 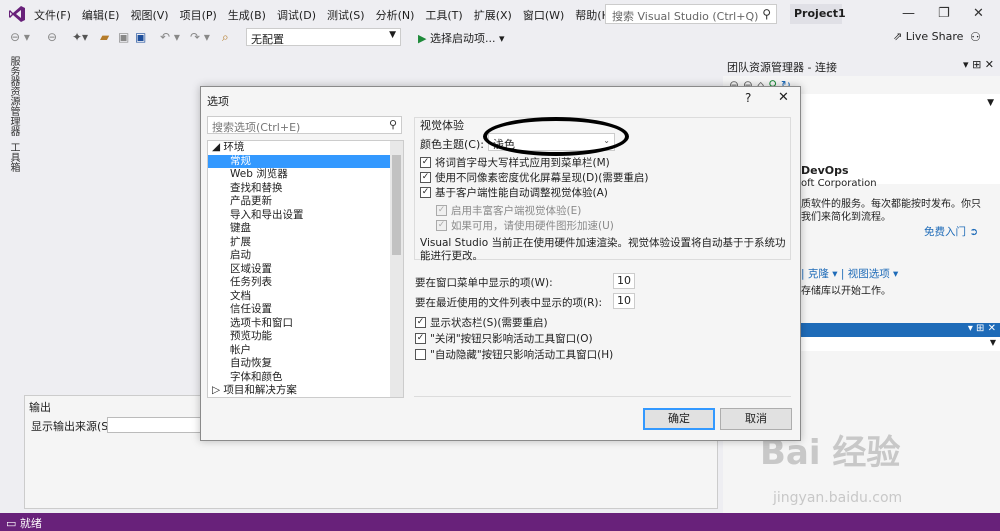 I want to click on tree-item: 文档, so click(x=299, y=297).